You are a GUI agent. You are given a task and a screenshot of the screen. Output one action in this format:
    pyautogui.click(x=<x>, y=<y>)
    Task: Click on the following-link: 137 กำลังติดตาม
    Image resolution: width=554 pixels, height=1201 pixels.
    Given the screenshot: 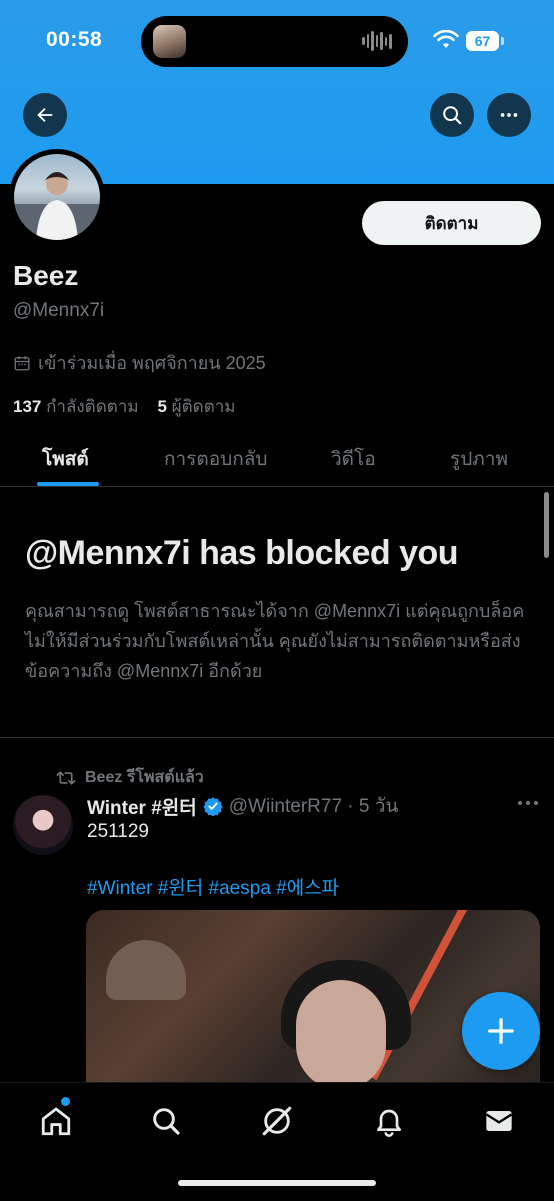 What is the action you would take?
    pyautogui.click(x=76, y=406)
    